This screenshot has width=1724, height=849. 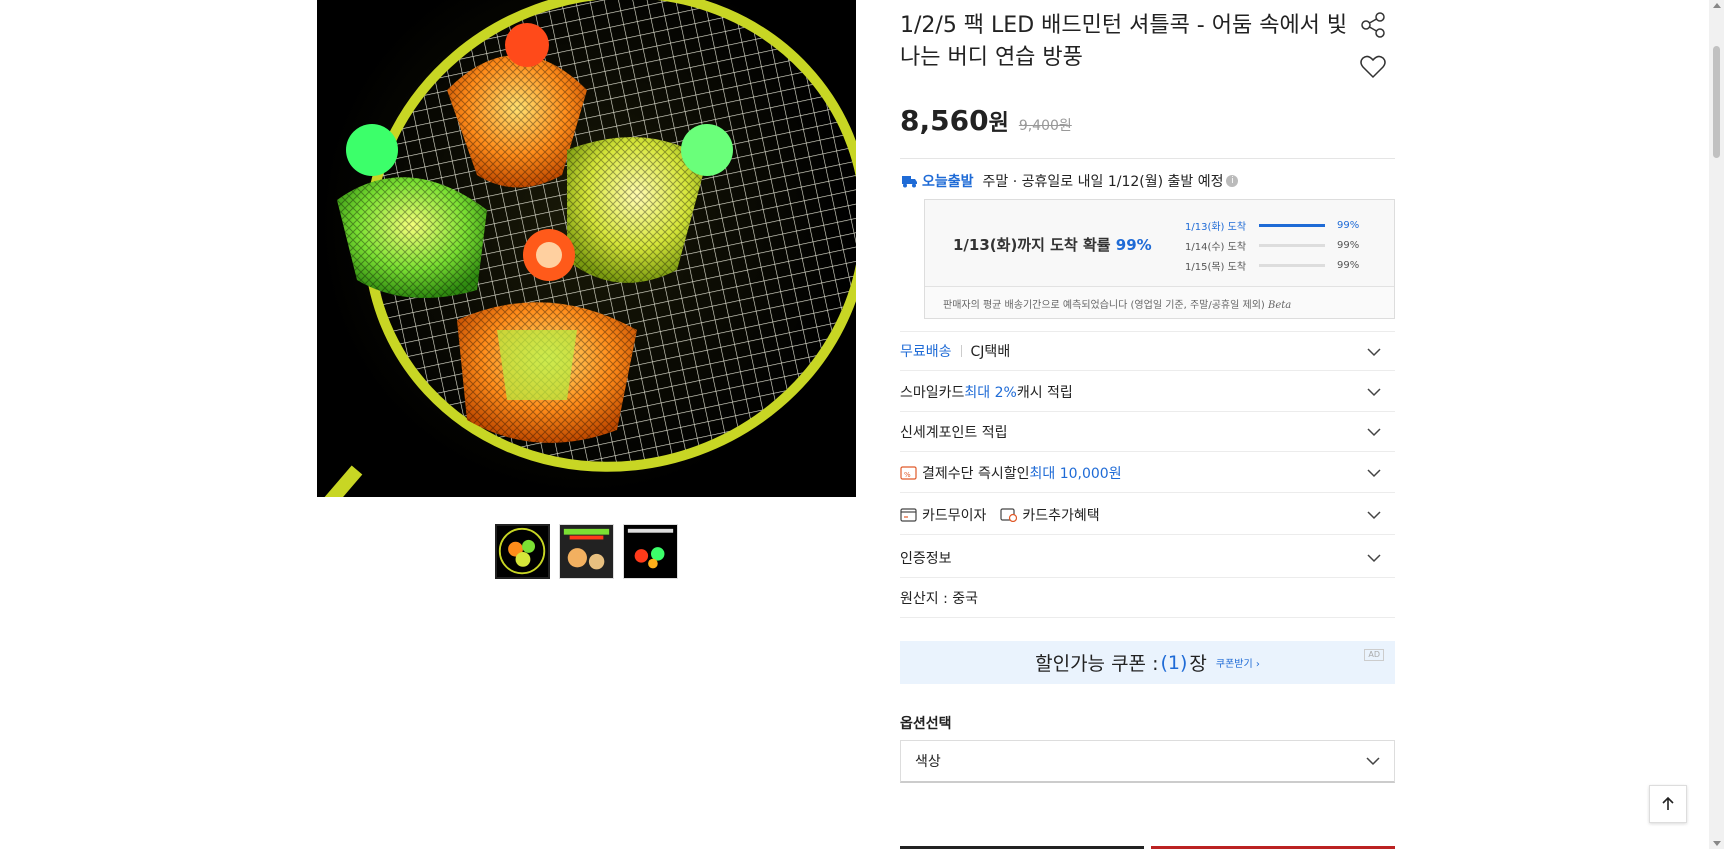 I want to click on share-icon, so click(x=1373, y=25).